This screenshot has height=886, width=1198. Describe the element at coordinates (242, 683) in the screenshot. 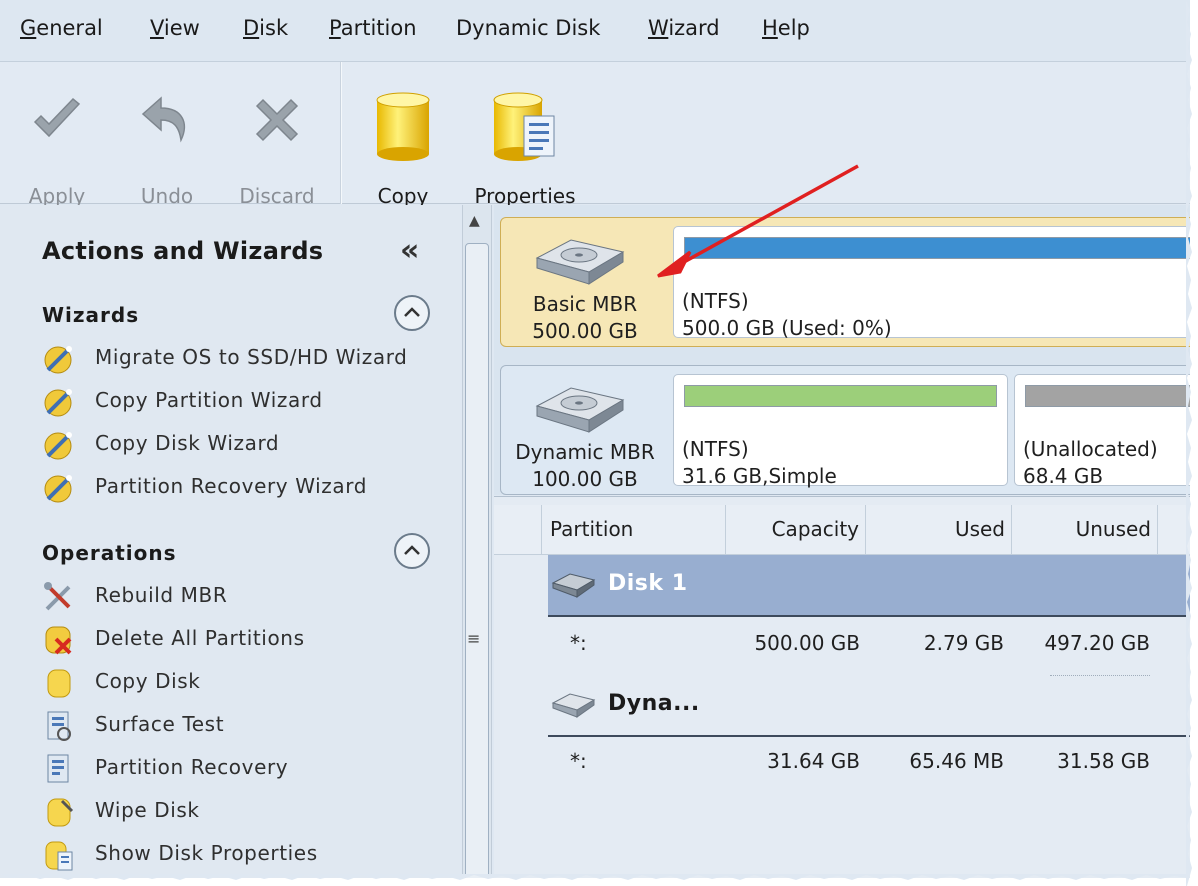

I see `operation-copy-disk: Copy Disk` at that location.